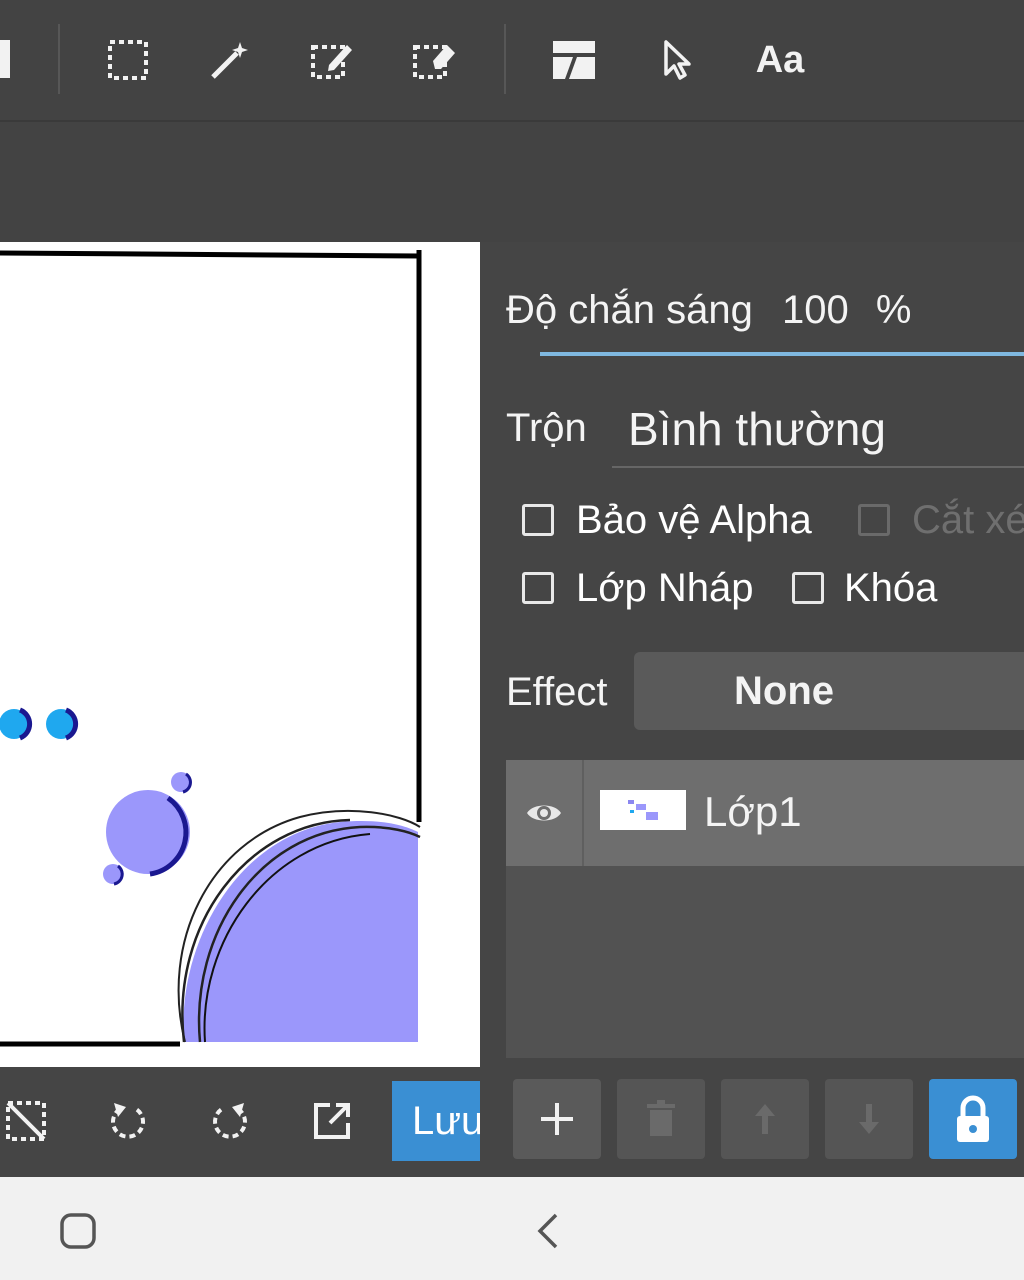 The image size is (1024, 1280). Describe the element at coordinates (815, 310) in the screenshot. I see `opacity-value: 100` at that location.